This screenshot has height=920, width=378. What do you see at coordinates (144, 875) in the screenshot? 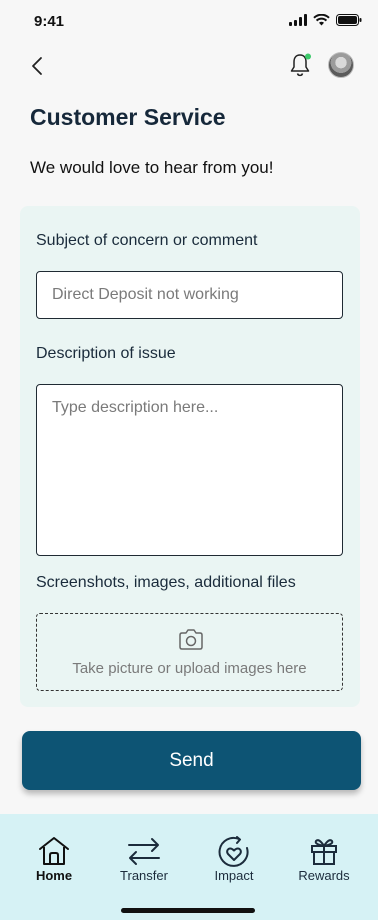
I see `tab-transfer-label: Transfer` at bounding box center [144, 875].